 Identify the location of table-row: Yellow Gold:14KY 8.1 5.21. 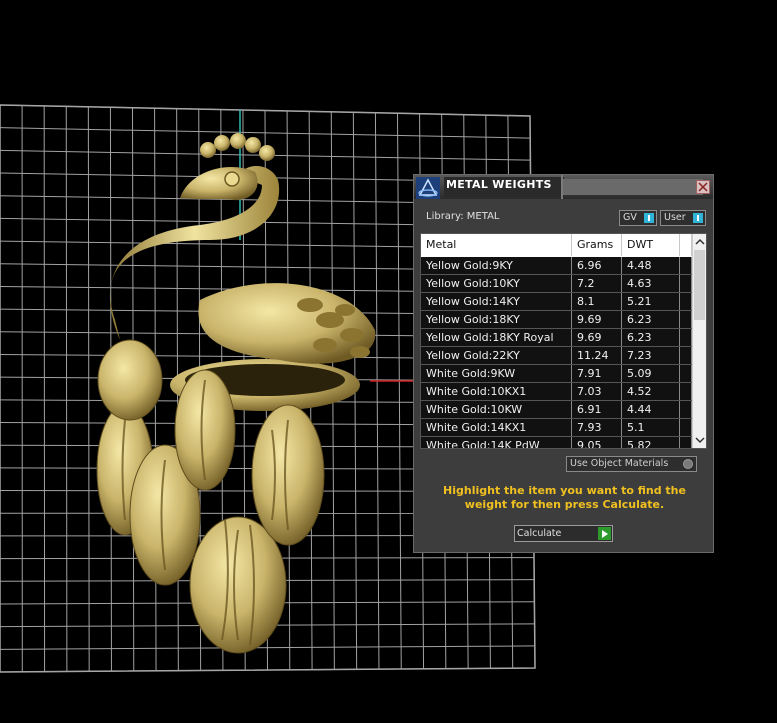
(556, 302).